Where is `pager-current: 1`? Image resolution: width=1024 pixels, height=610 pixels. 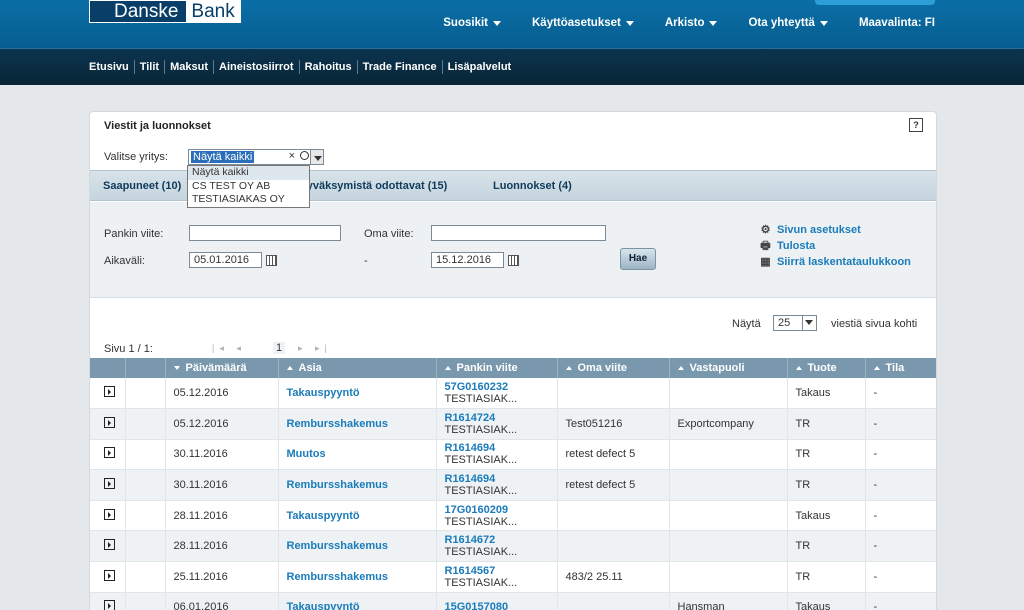
pager-current: 1 is located at coordinates (279, 348).